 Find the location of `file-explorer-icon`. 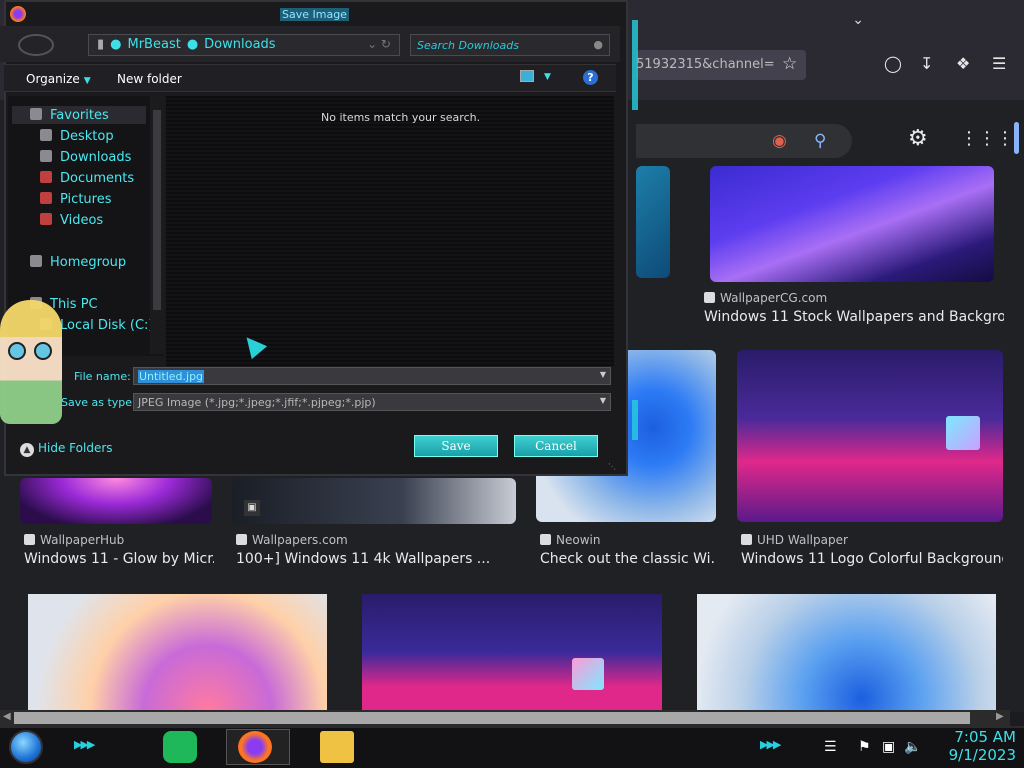

file-explorer-icon is located at coordinates (337, 747).